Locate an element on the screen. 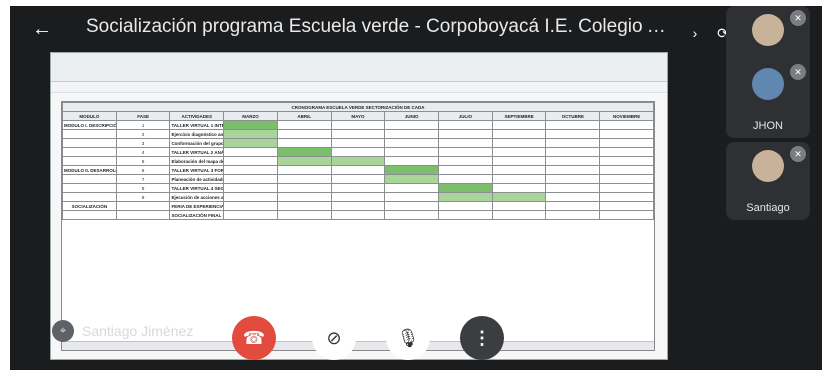 The image size is (832, 376). schedule-activity-cell: Planeación de actividades del proyecto is located at coordinates (197, 179).